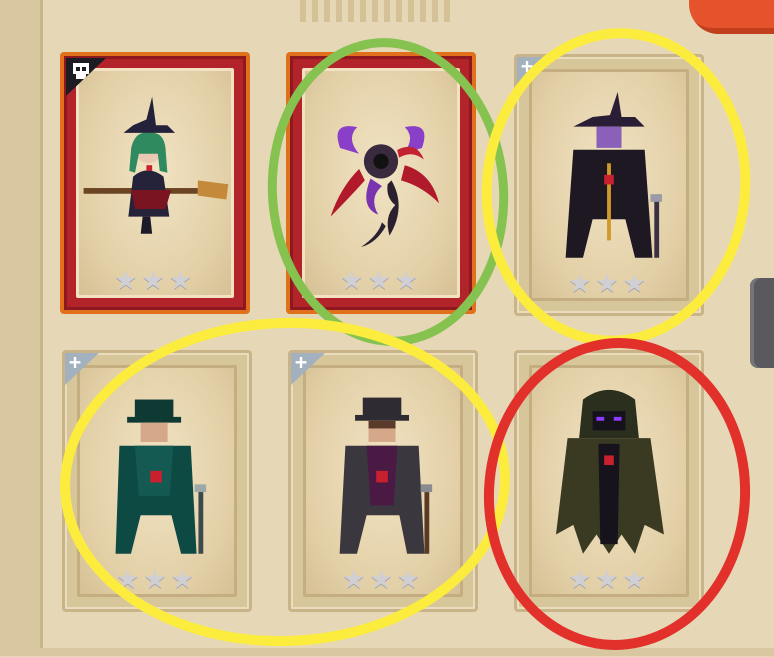 The height and width of the screenshot is (657, 774). I want to click on side-scroll-handle, so click(762, 323).